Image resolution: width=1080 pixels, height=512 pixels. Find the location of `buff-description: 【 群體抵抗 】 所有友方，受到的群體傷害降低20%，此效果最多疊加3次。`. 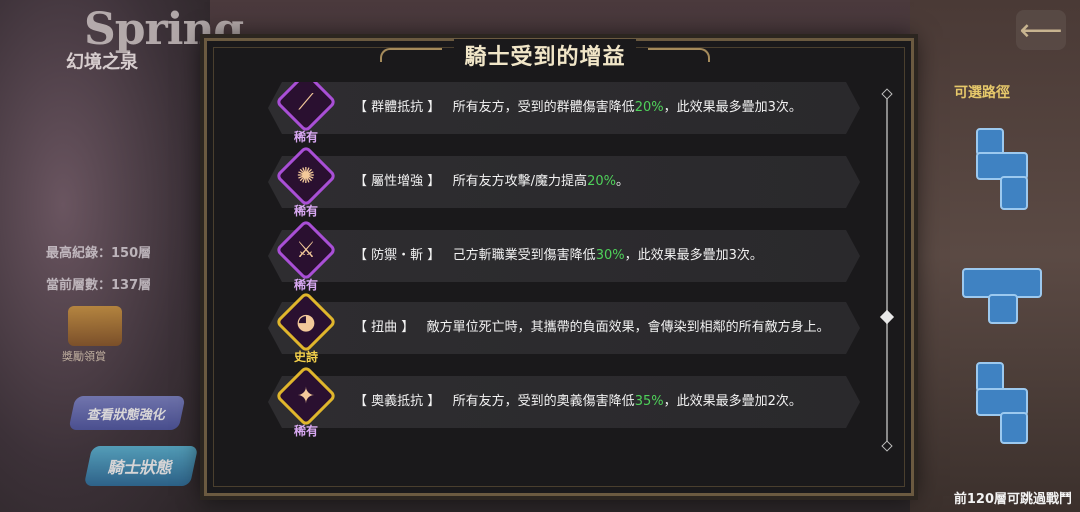

buff-description: 【 群體抵抗 】 所有友方，受到的群體傷害降低20%，此效果最多疊加3次。 is located at coordinates (578, 107).